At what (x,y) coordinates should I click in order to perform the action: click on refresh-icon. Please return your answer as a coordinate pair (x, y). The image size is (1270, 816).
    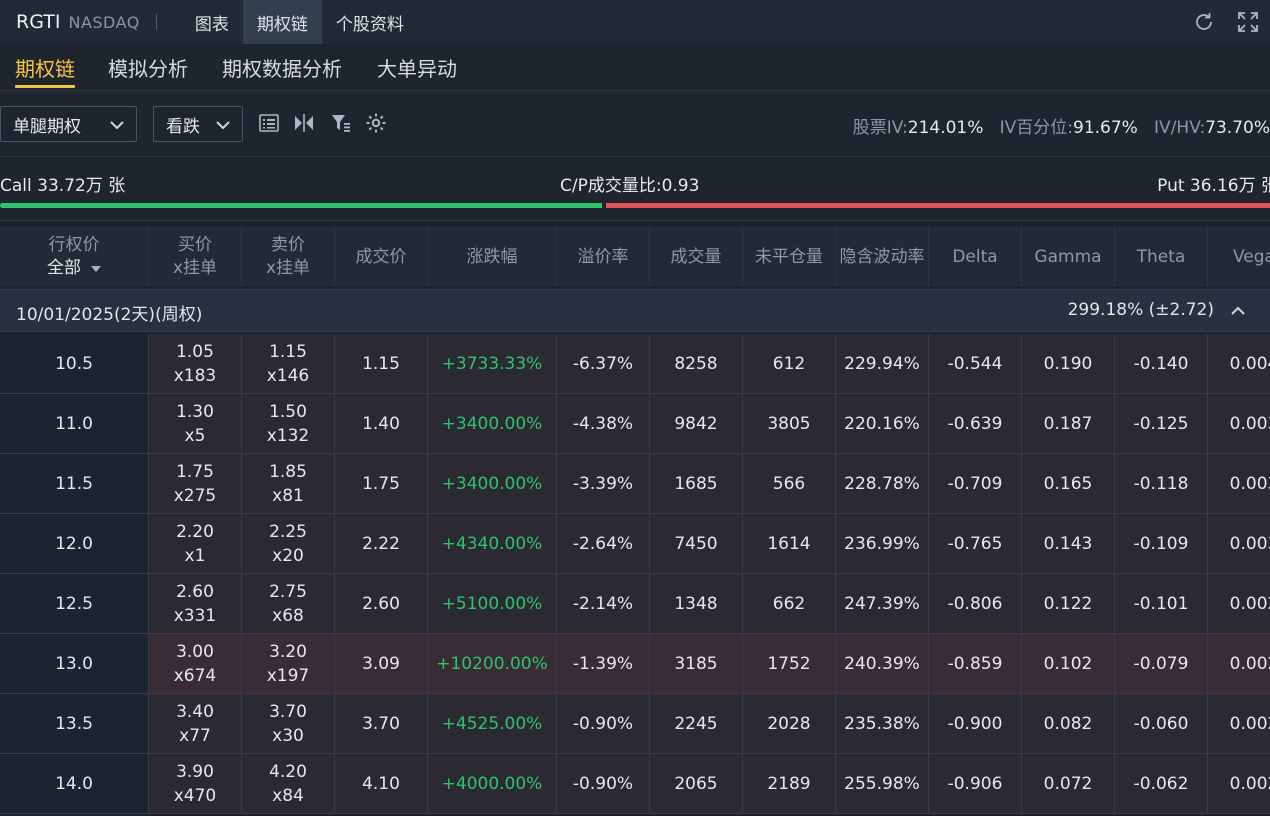
    Looking at the image, I should click on (1204, 22).